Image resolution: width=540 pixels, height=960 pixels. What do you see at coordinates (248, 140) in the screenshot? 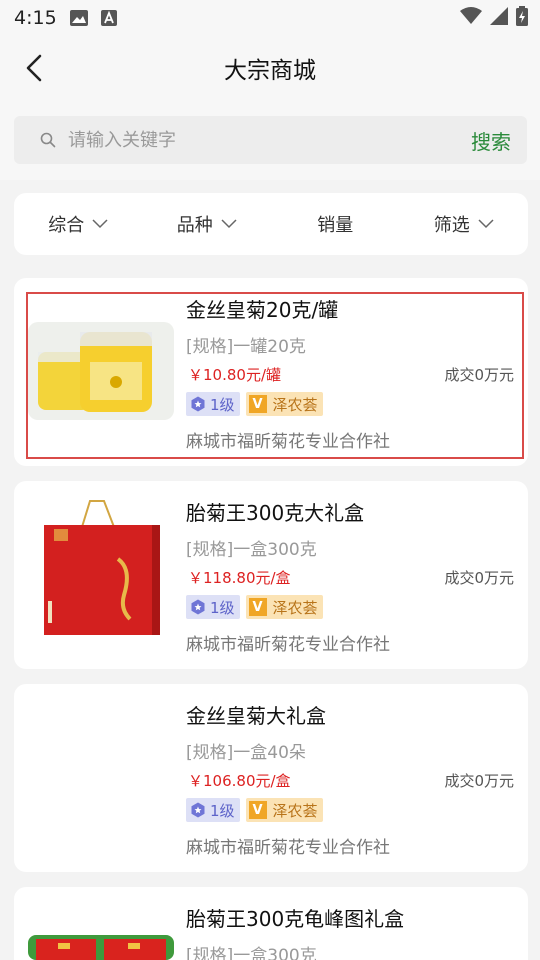
I see `search-input` at bounding box center [248, 140].